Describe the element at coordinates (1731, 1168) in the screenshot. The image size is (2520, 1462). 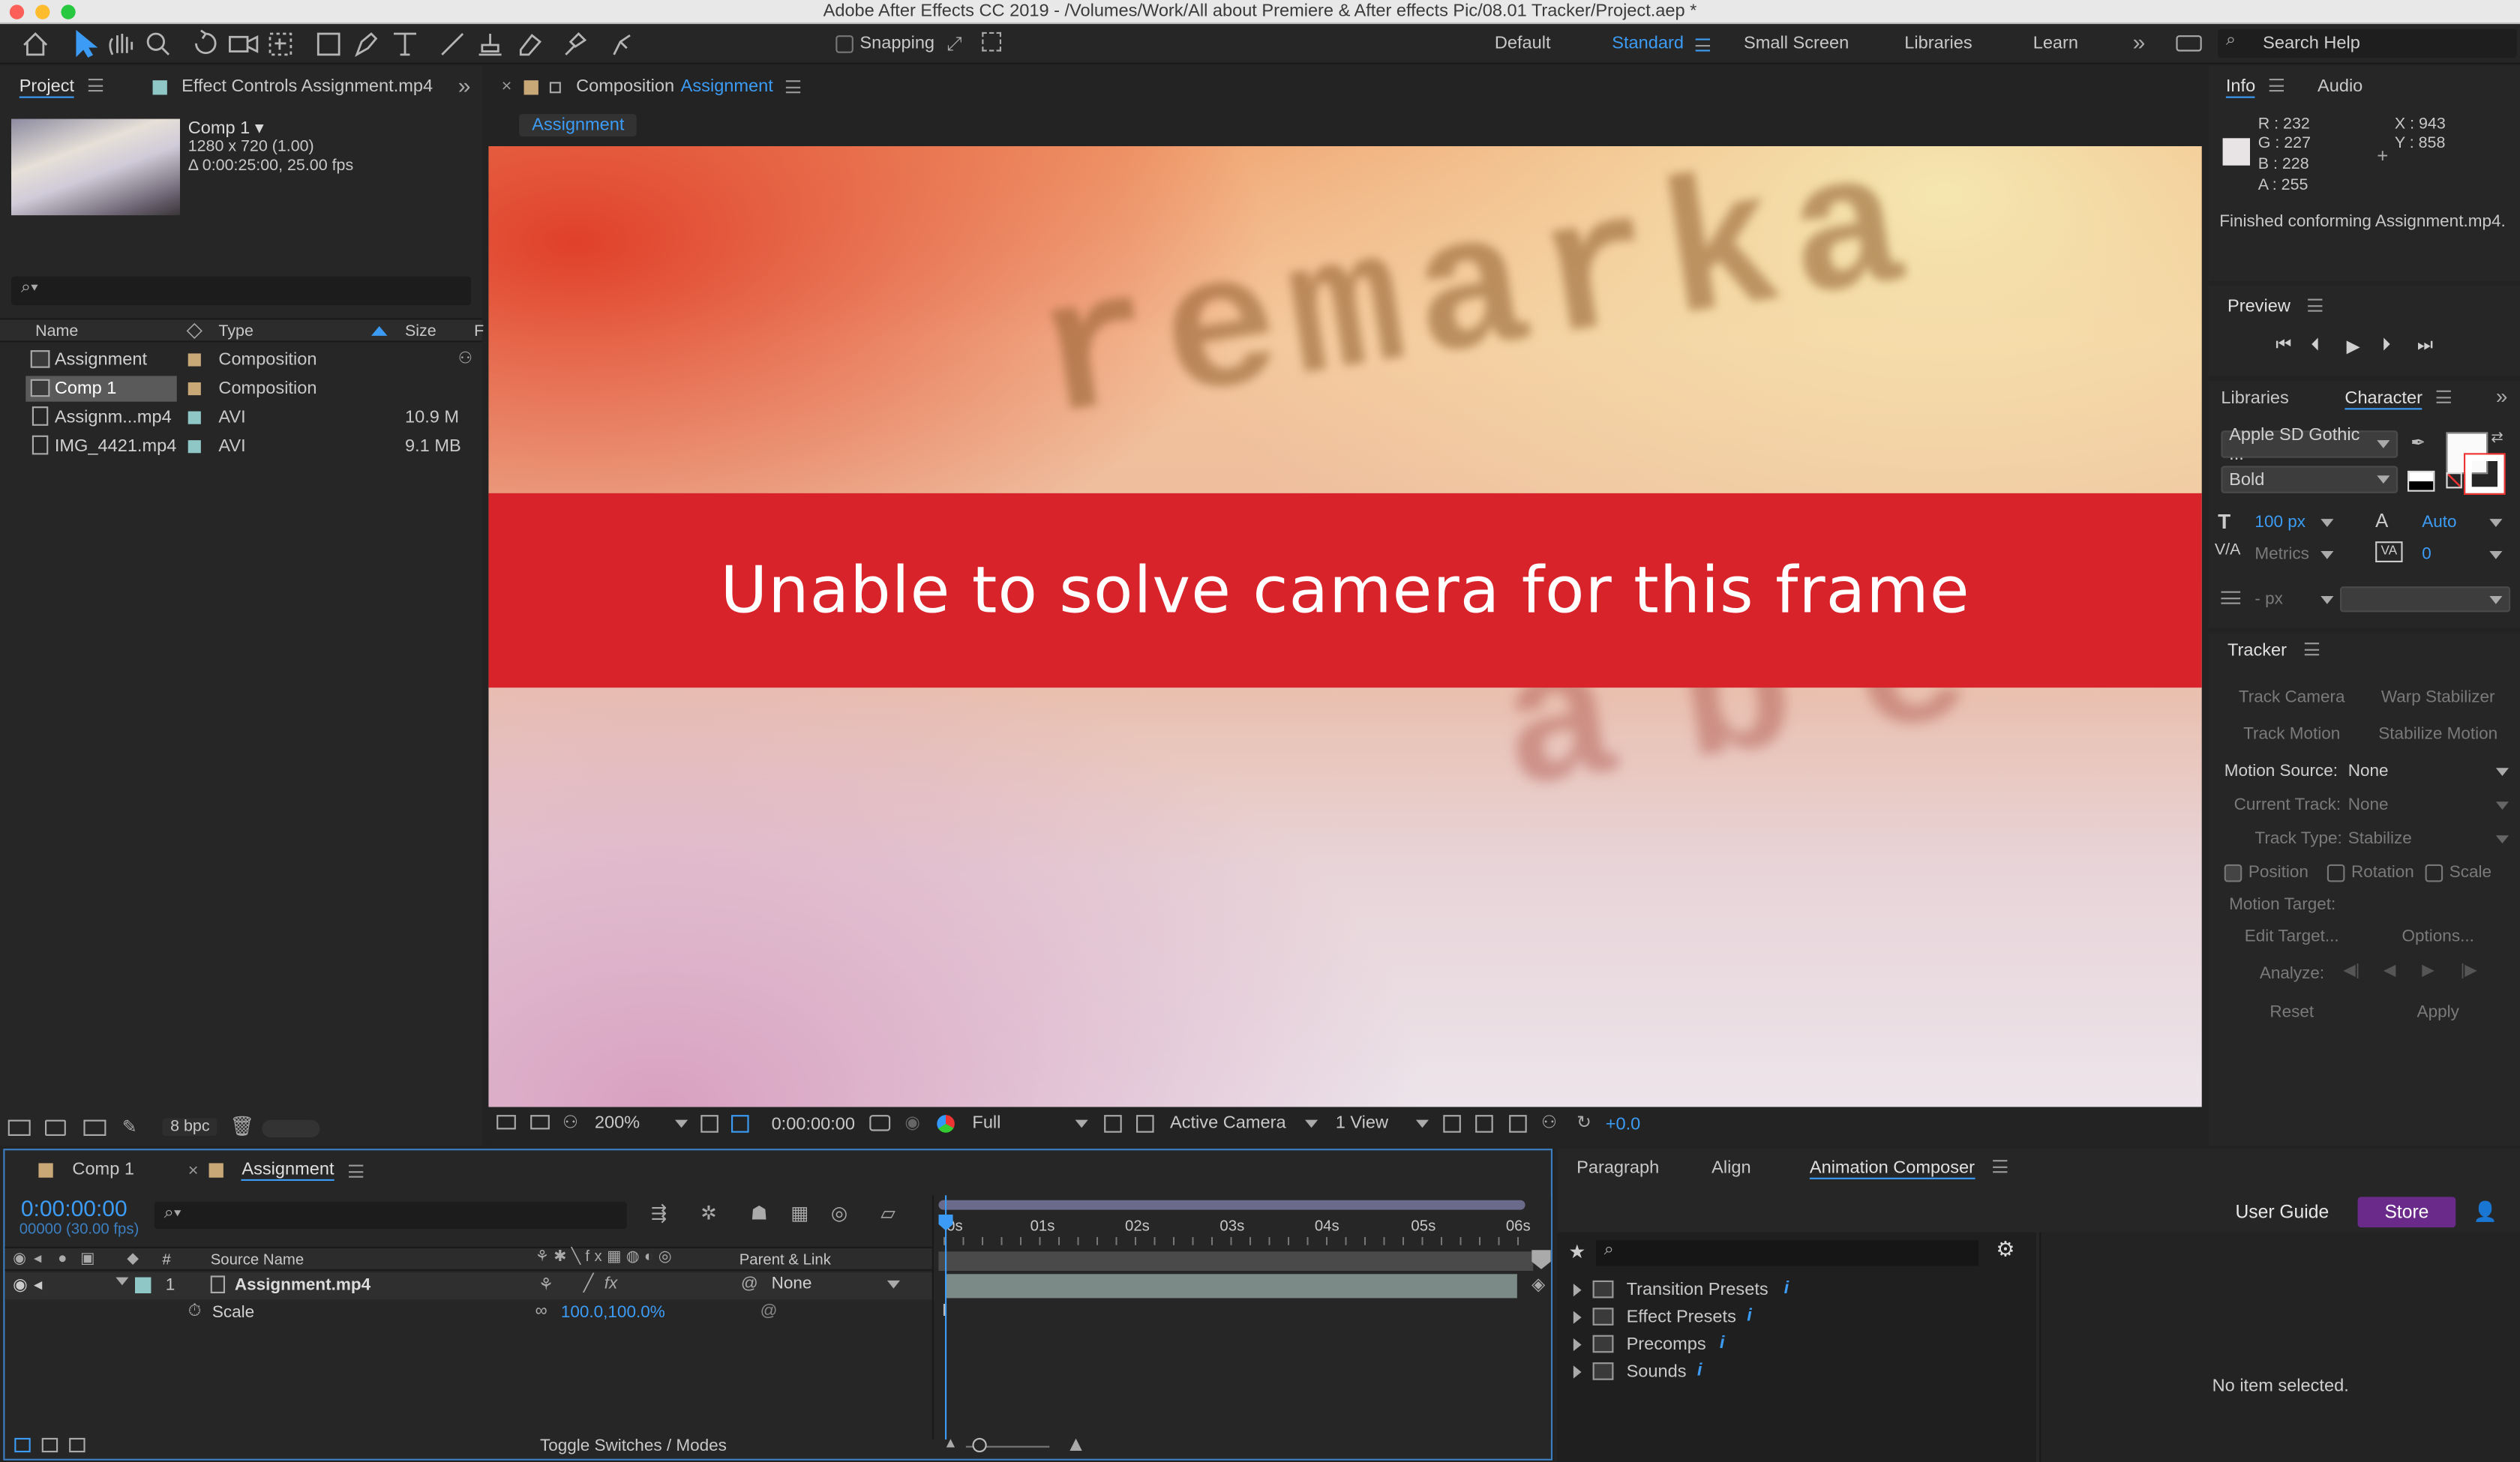
I see `align-tab: Align` at that location.